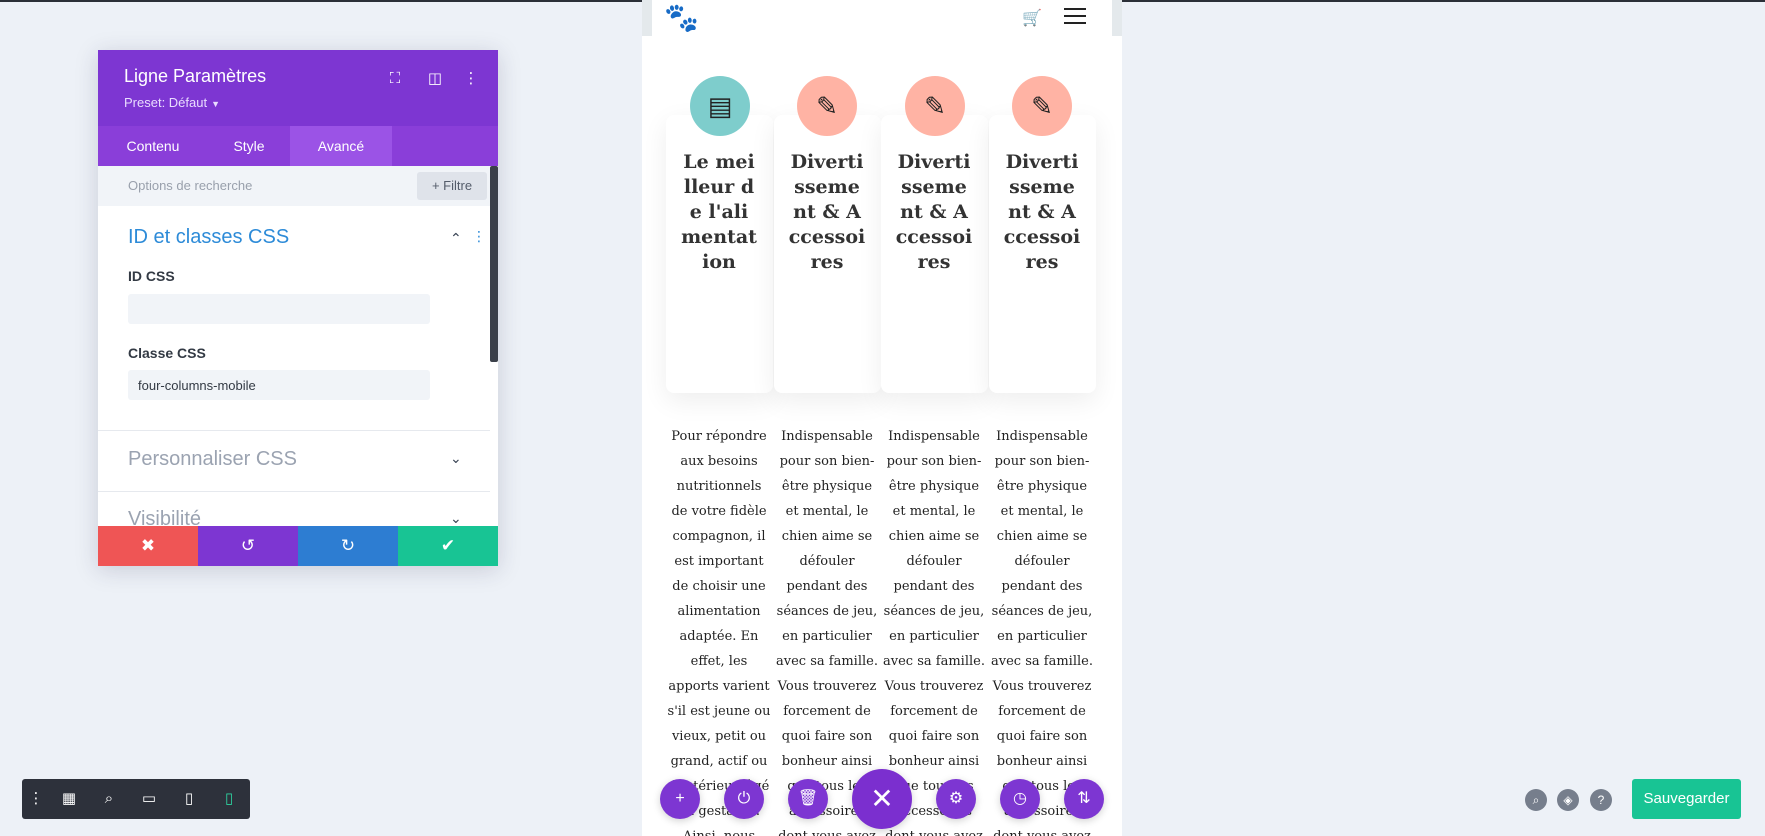 This screenshot has height=836, width=1765. I want to click on section-title-custom-css: Personnaliser CSS, so click(212, 459).